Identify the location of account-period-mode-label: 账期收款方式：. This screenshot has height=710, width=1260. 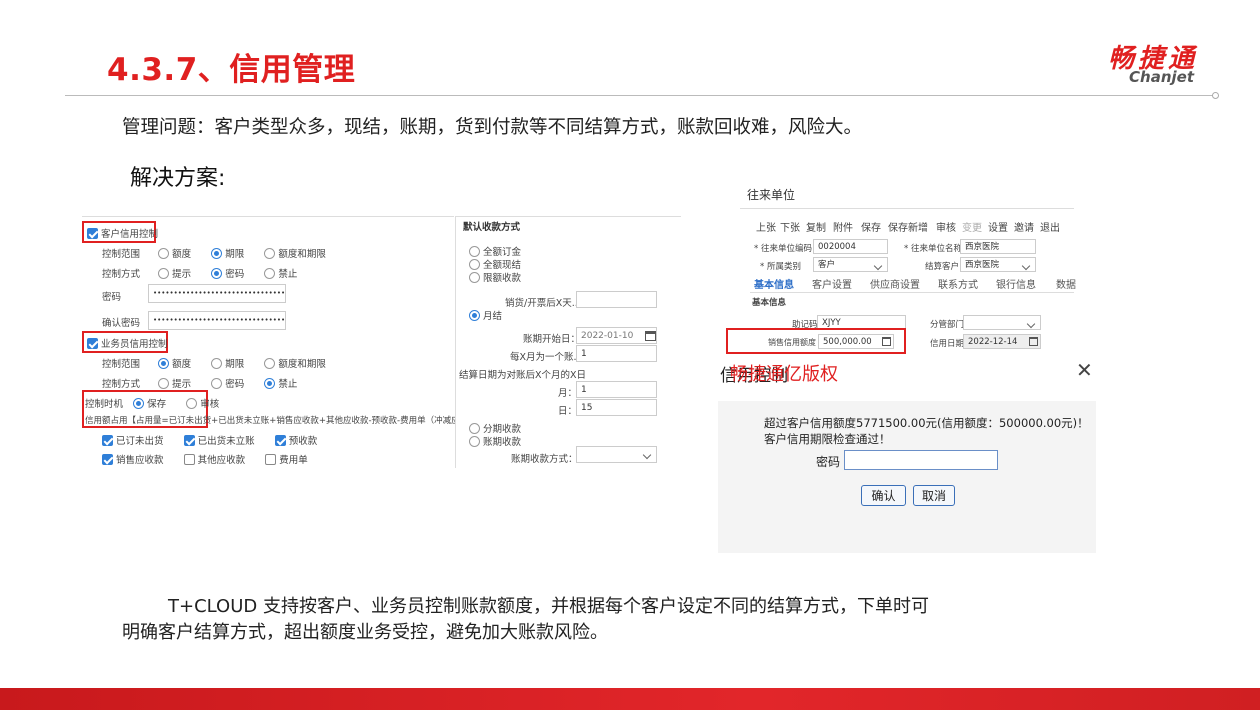
(544, 459).